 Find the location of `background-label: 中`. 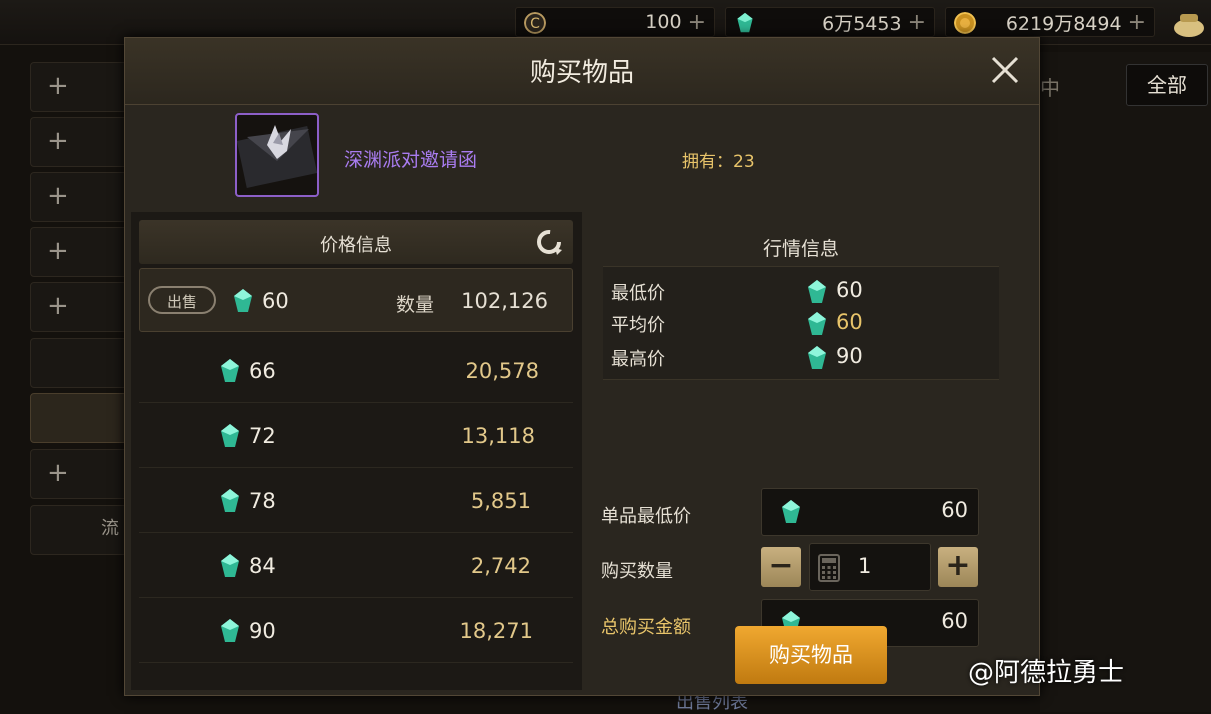

background-label: 中 is located at coordinates (1050, 88).